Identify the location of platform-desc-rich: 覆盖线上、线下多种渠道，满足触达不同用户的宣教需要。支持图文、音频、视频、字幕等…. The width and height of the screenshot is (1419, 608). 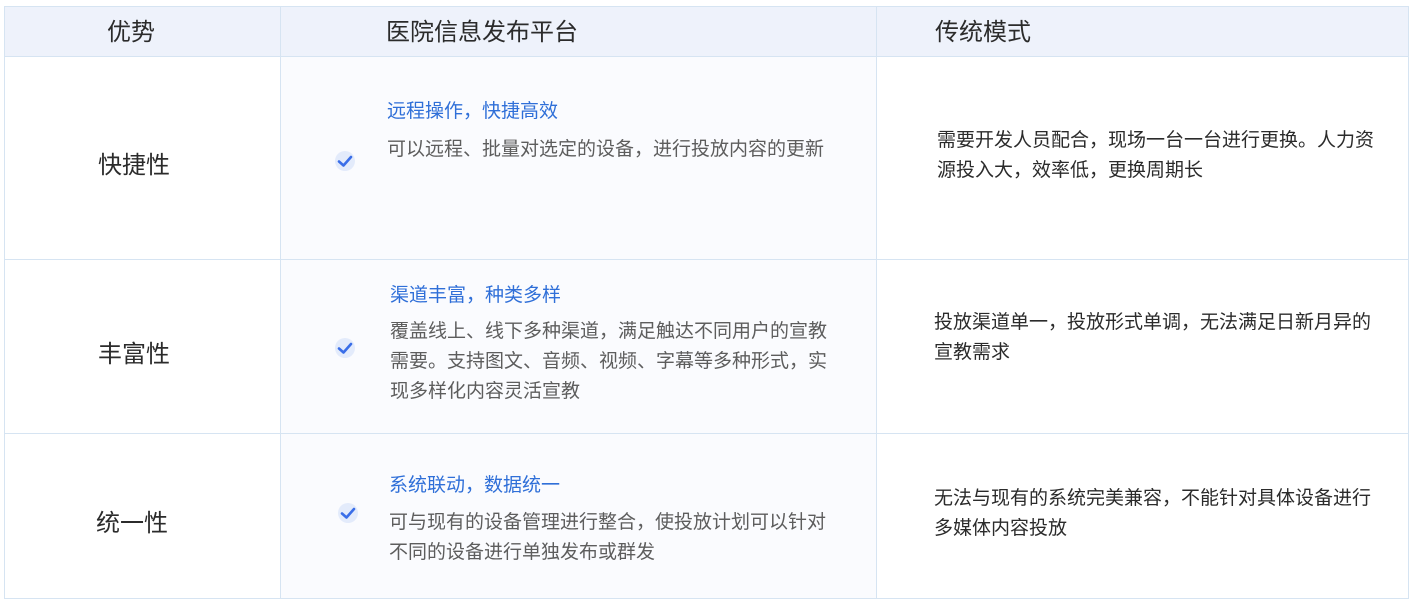
(609, 361).